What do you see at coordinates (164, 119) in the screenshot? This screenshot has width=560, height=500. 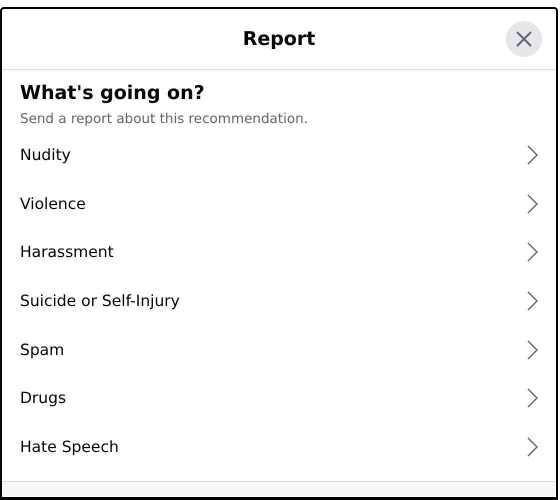 I see `section-subtitle: Send a report about this recommendation.` at bounding box center [164, 119].